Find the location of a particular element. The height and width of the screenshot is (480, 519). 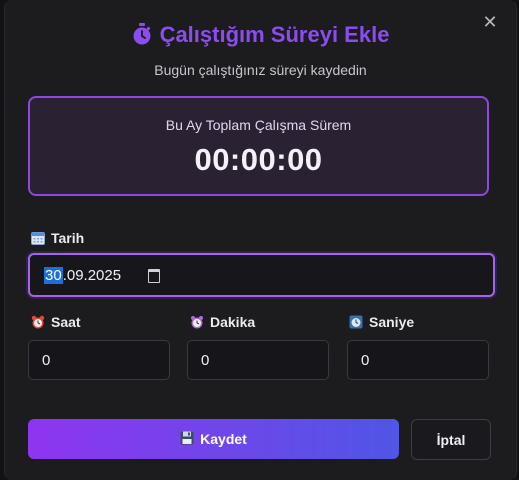

save-button: Kaydet is located at coordinates (213, 439).